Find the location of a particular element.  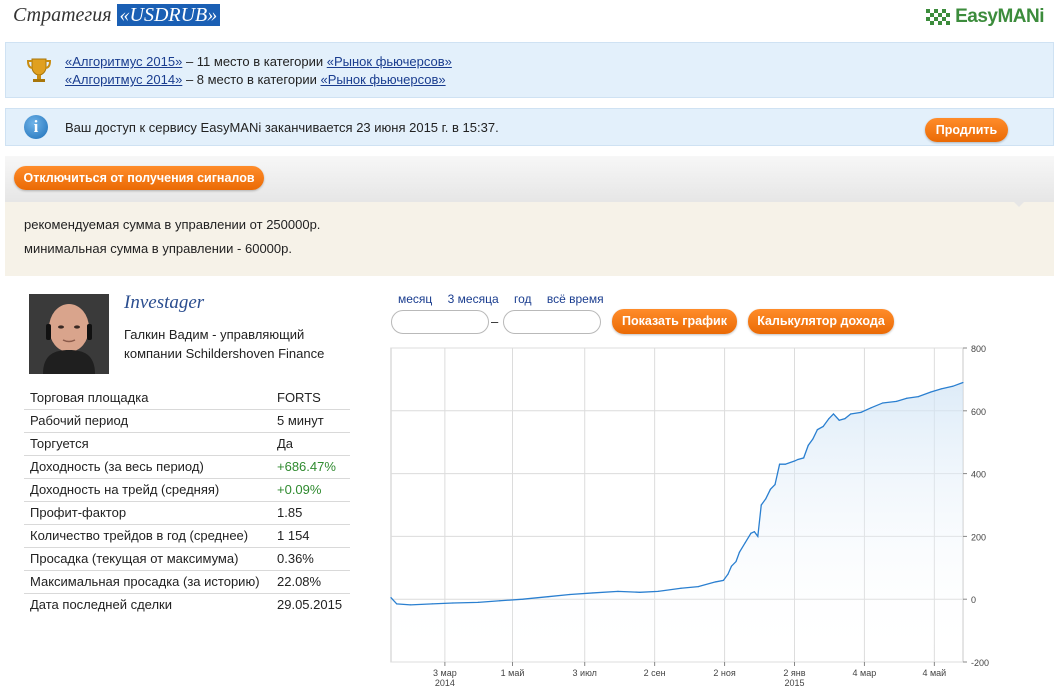

period-month: месяц is located at coordinates (415, 299).